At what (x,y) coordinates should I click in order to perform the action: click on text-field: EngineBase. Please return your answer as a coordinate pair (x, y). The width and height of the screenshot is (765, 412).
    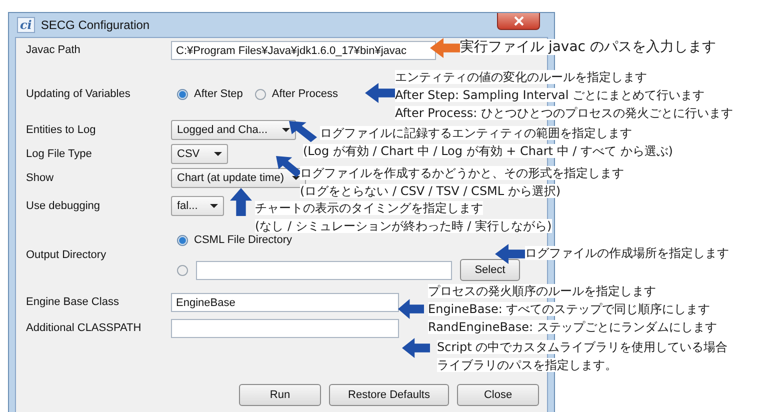
    Looking at the image, I should click on (285, 302).